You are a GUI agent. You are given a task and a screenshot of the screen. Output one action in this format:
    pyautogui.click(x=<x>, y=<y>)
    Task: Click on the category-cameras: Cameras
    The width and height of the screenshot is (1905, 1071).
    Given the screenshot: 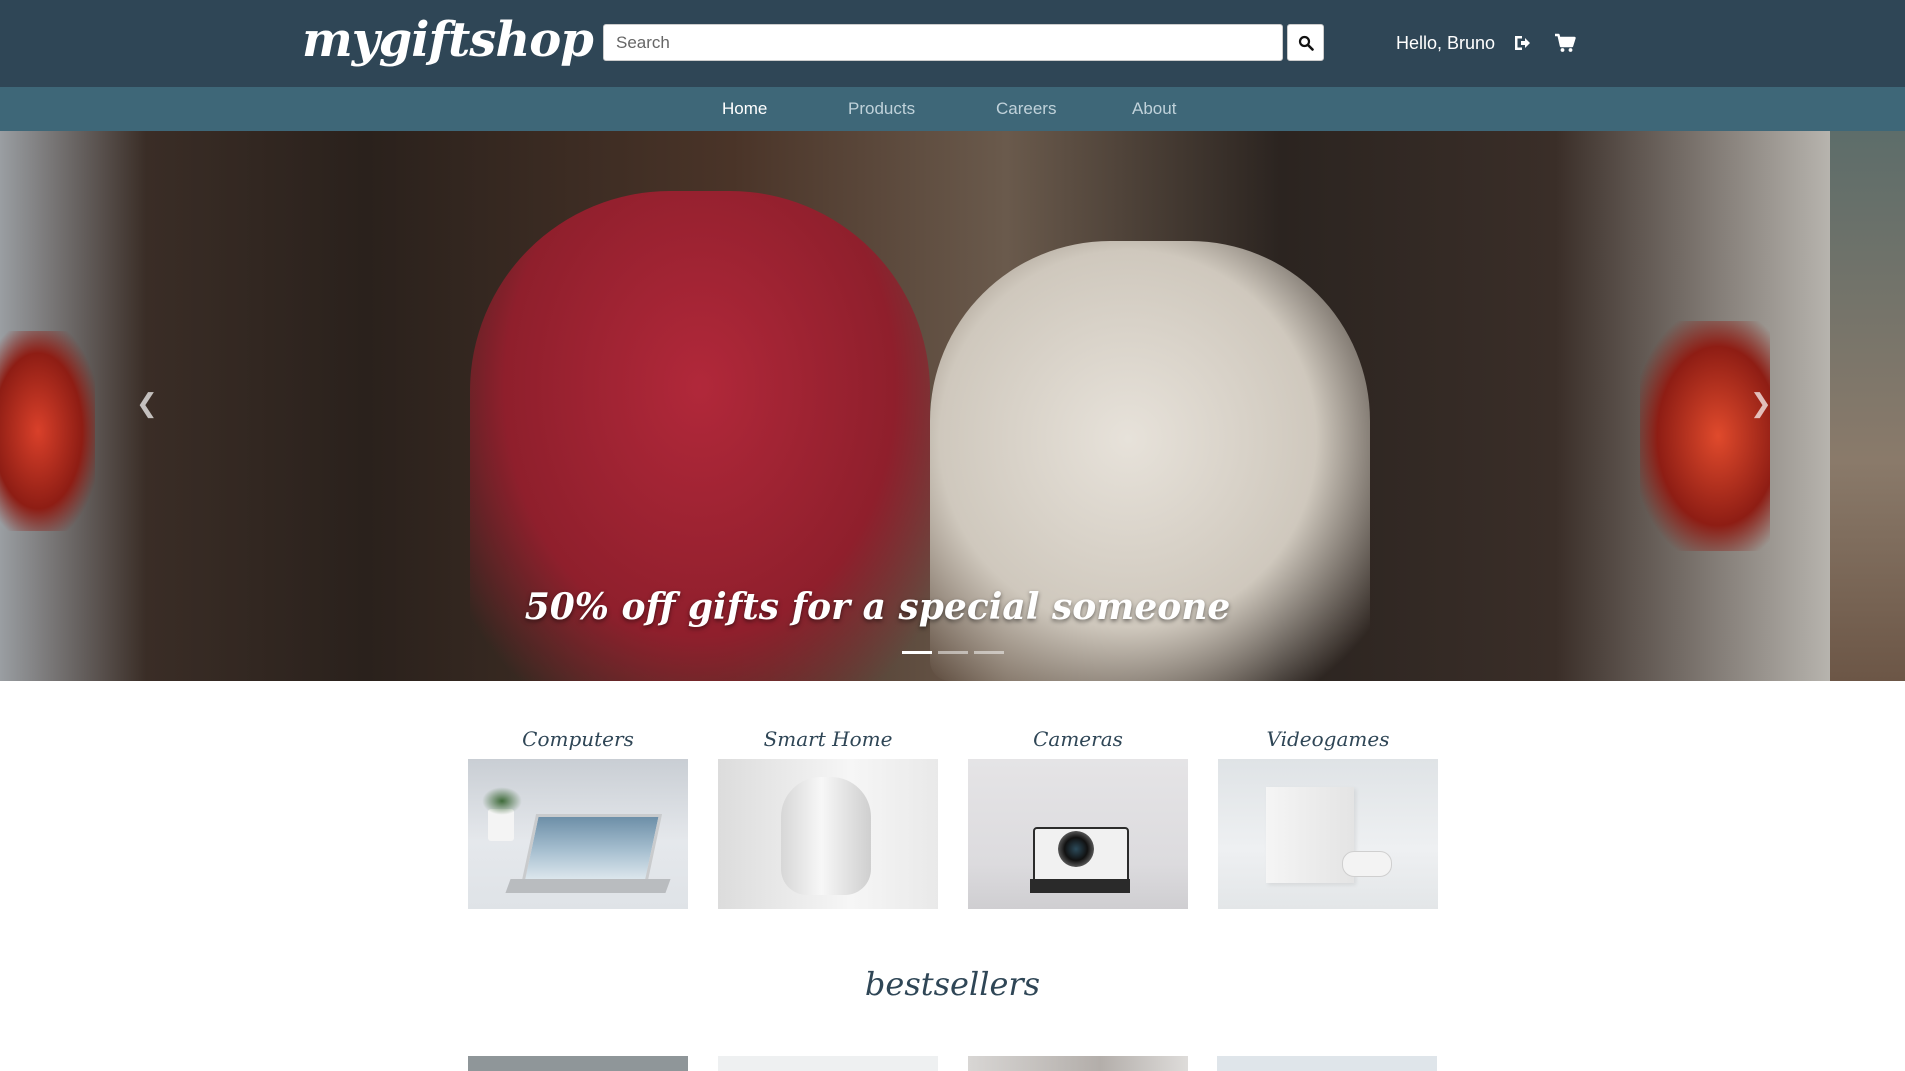 What is the action you would take?
    pyautogui.click(x=1078, y=818)
    